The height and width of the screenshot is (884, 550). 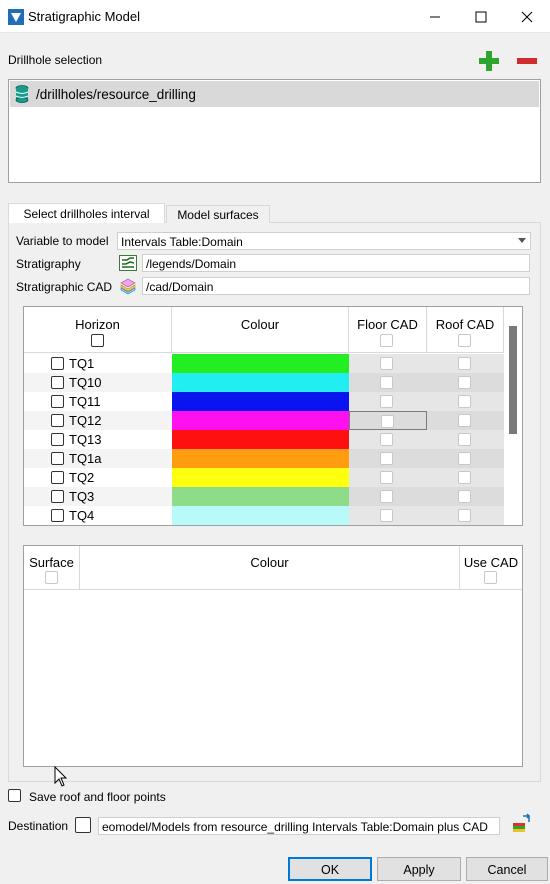 What do you see at coordinates (527, 61) in the screenshot?
I see `remove-drillhole-button` at bounding box center [527, 61].